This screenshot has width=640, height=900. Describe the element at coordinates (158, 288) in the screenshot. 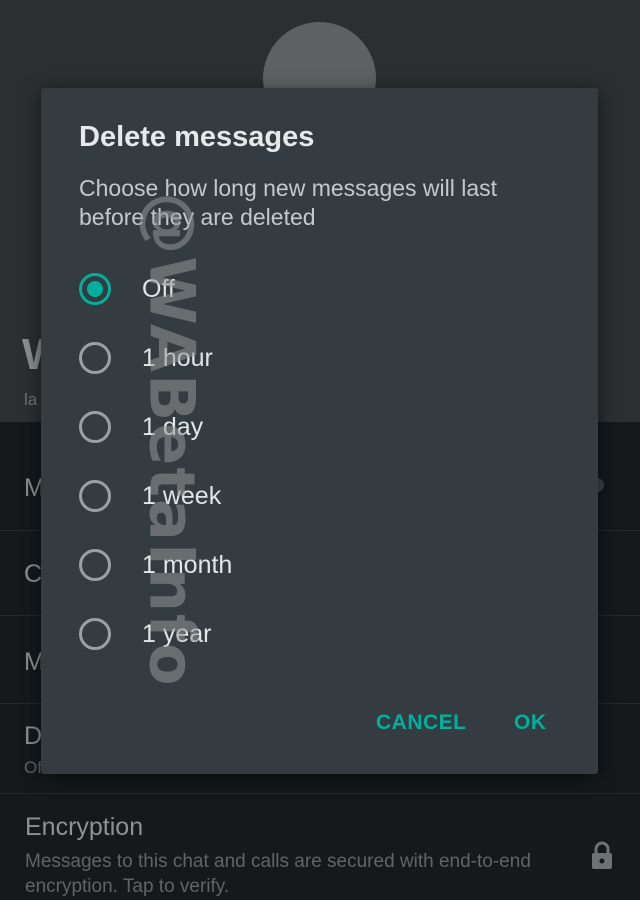

I see `option-label: Off` at that location.